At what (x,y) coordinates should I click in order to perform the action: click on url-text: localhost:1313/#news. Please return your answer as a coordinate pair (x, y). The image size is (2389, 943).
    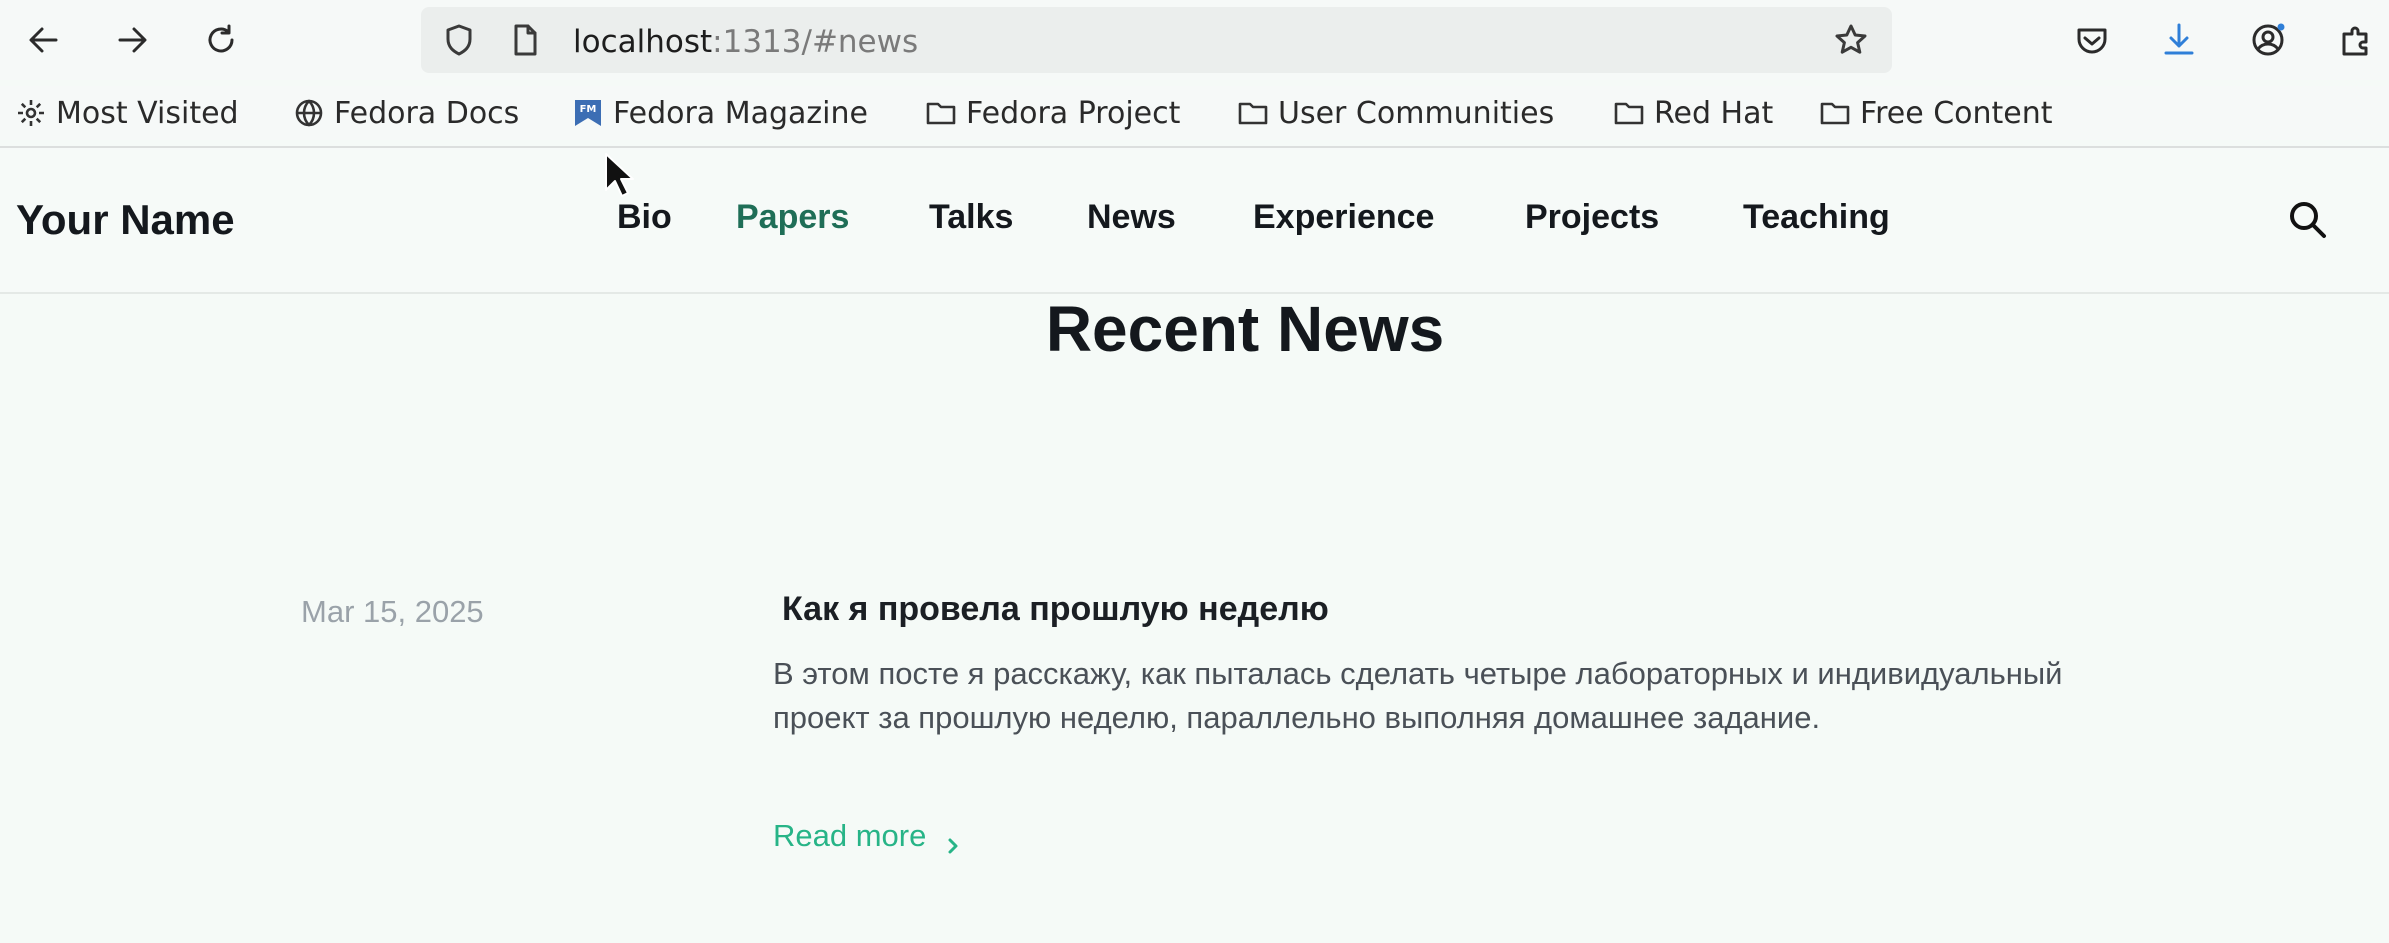
    Looking at the image, I should click on (745, 42).